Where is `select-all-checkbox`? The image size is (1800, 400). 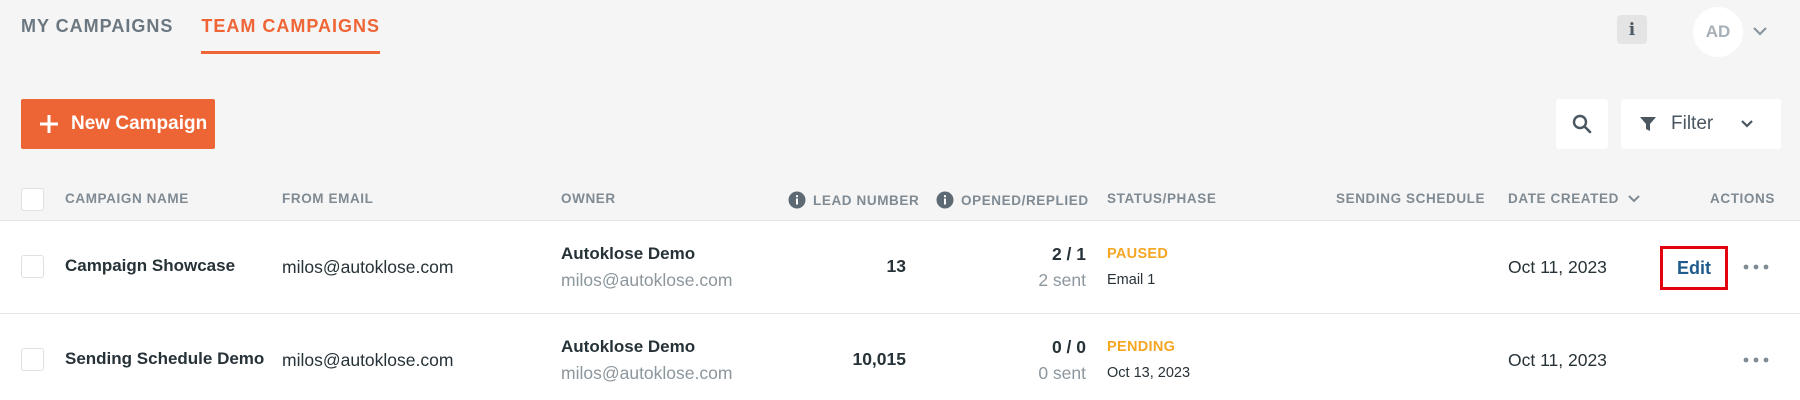 select-all-checkbox is located at coordinates (32, 199).